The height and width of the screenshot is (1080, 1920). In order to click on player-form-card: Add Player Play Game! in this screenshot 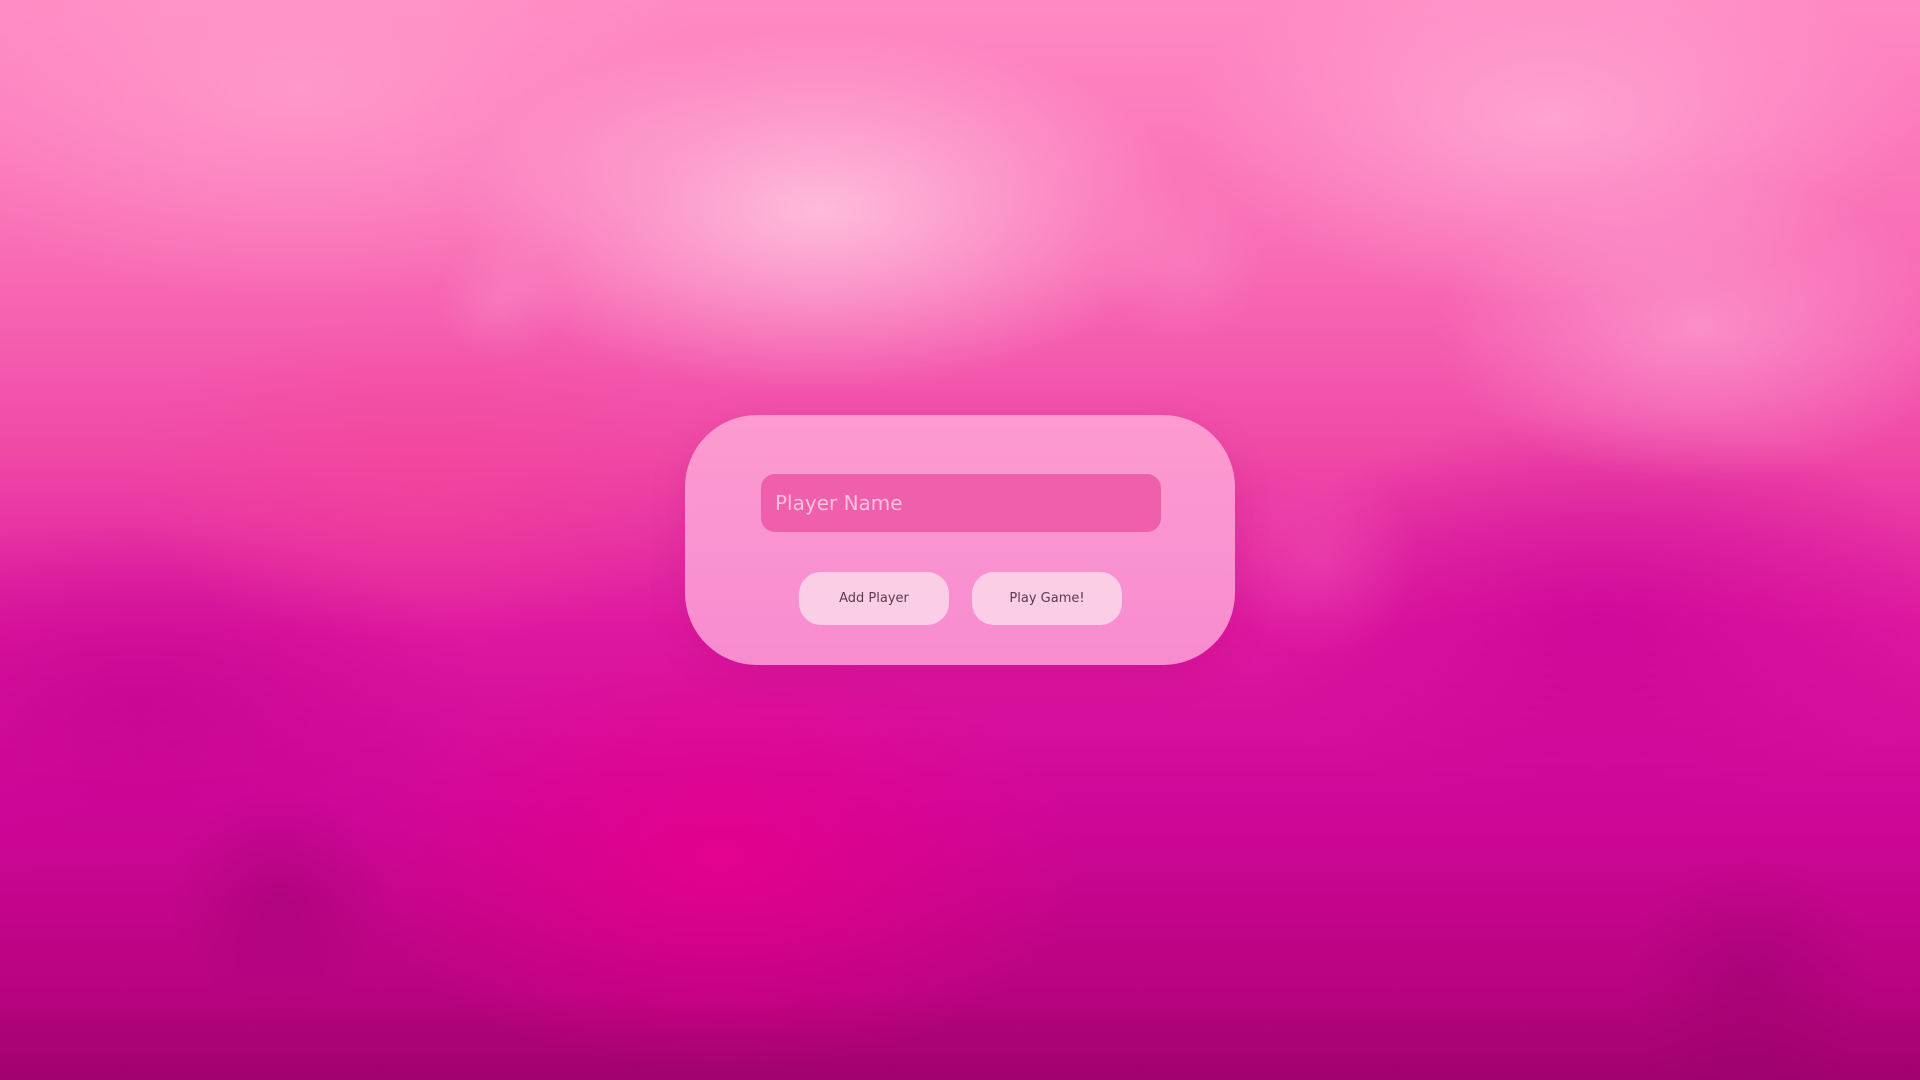, I will do `click(960, 540)`.